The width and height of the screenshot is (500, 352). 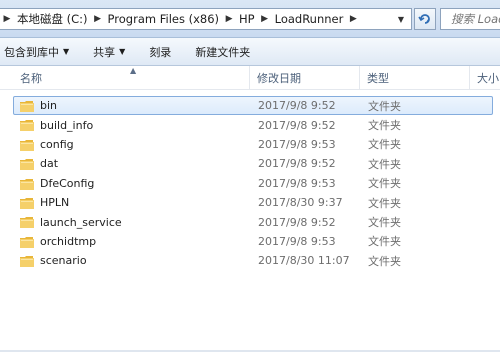 What do you see at coordinates (57, 144) in the screenshot?
I see `file-name: config` at bounding box center [57, 144].